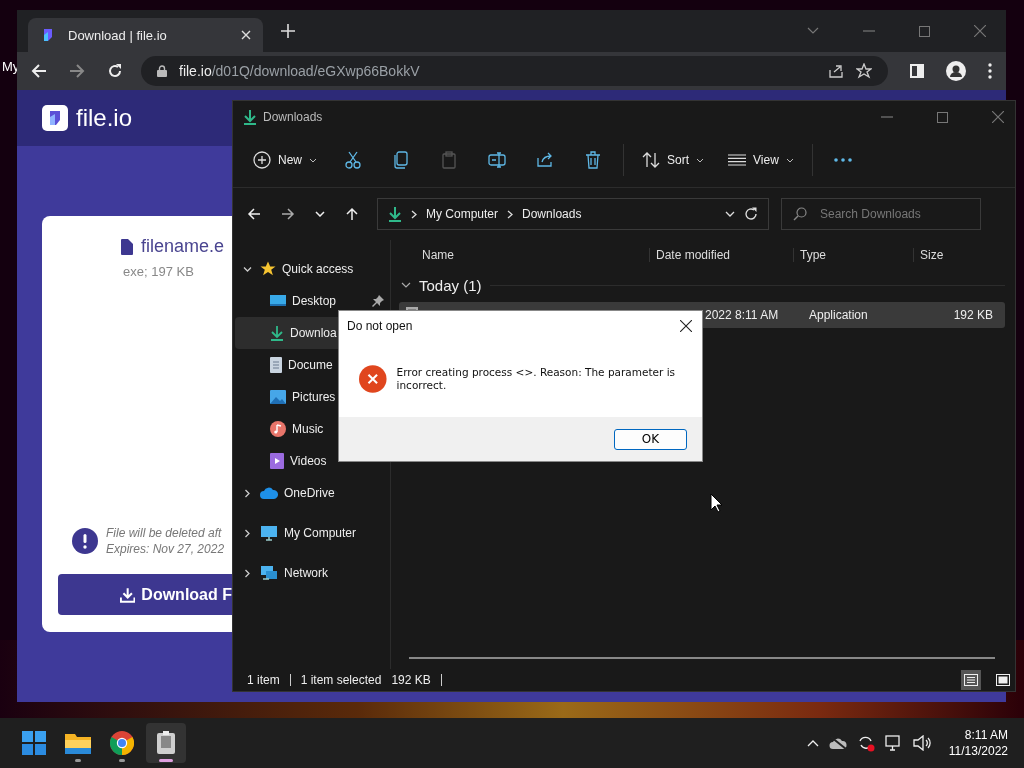  I want to click on menu-icon, so click(990, 71).